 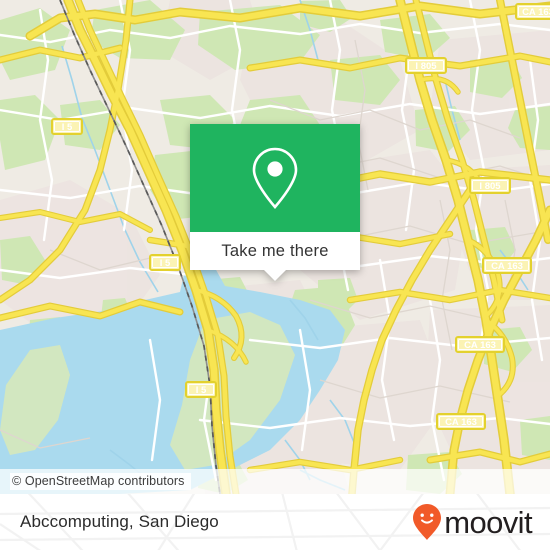 I want to click on popup-pointer, so click(x=275, y=275).